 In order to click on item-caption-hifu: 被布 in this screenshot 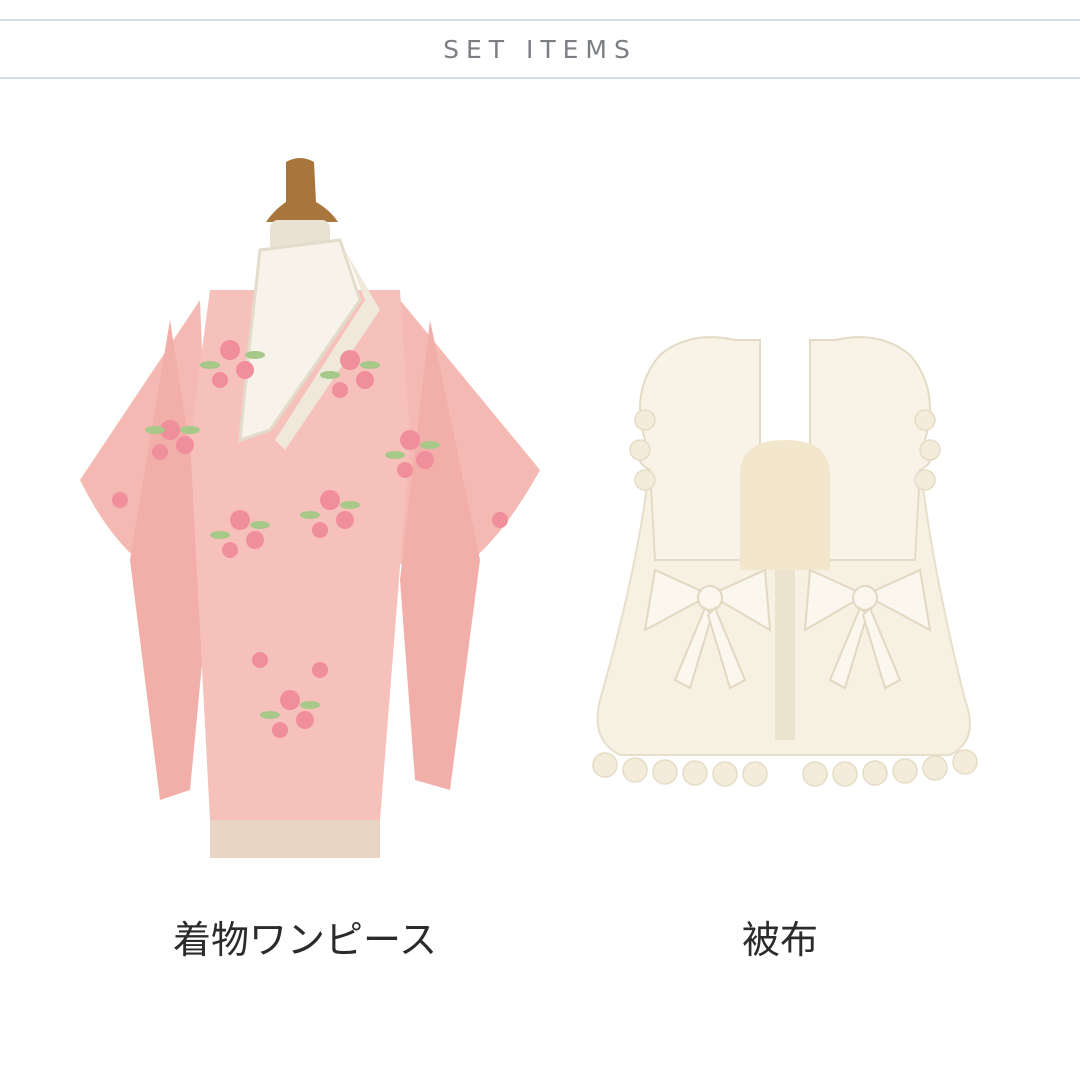, I will do `click(779, 940)`.